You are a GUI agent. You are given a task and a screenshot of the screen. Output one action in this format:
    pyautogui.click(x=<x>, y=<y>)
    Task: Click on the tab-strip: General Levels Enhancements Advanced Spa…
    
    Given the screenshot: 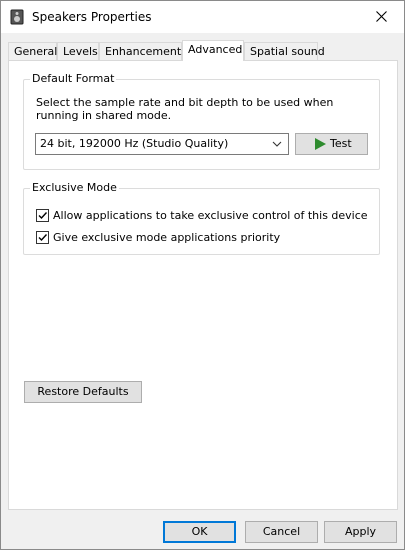 What is the action you would take?
    pyautogui.click(x=203, y=50)
    